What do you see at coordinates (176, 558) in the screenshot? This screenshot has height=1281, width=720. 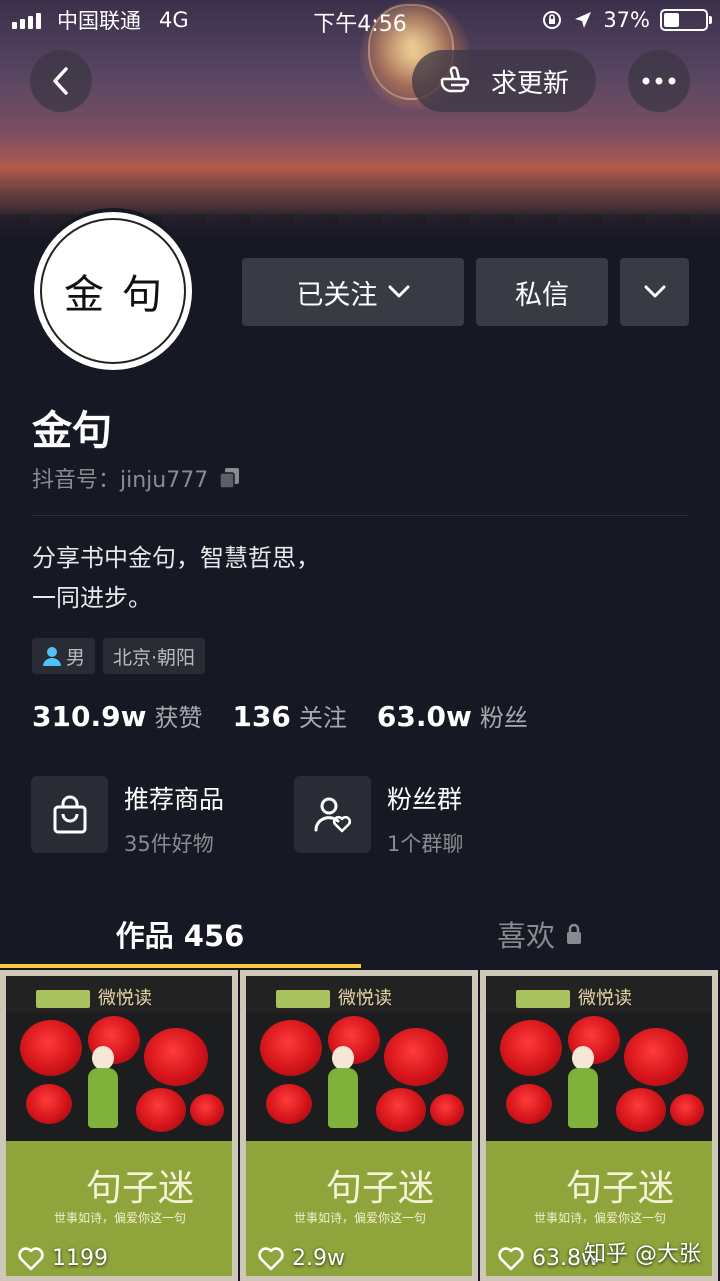 I see `bio-line: 分享书中金句，智慧哲思，` at bounding box center [176, 558].